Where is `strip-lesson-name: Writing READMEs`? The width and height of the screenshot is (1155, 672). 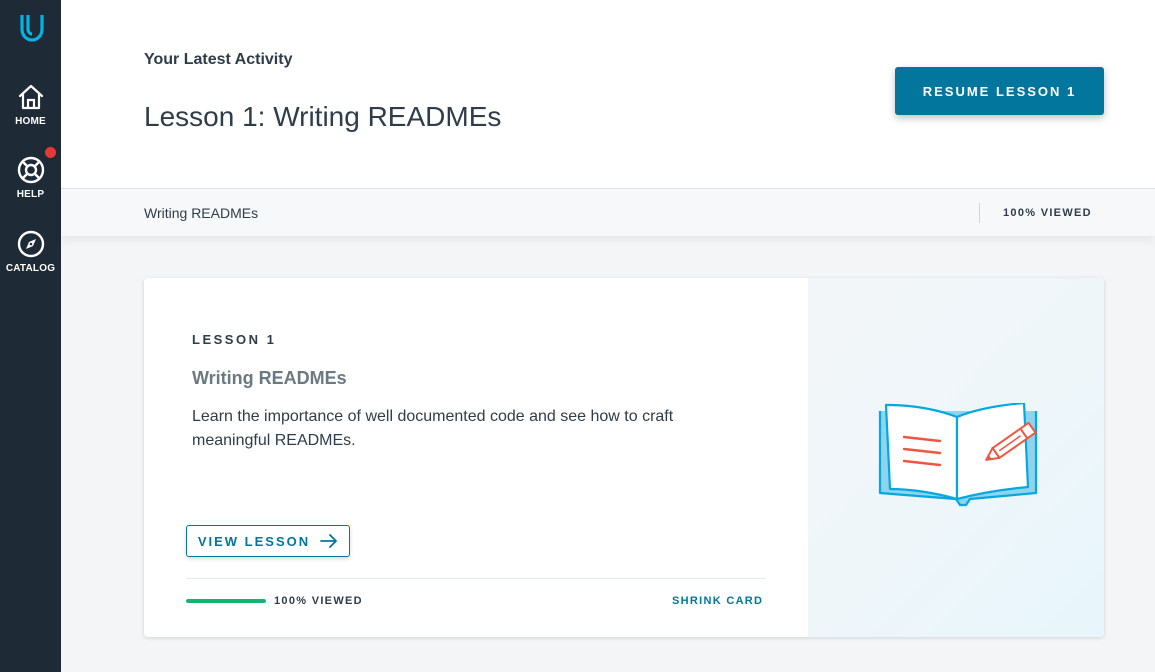
strip-lesson-name: Writing READMEs is located at coordinates (201, 213).